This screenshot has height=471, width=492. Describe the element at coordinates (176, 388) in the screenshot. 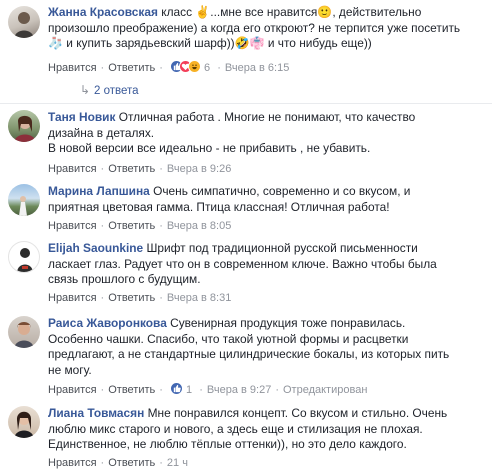

I see `like-reaction-icon` at that location.